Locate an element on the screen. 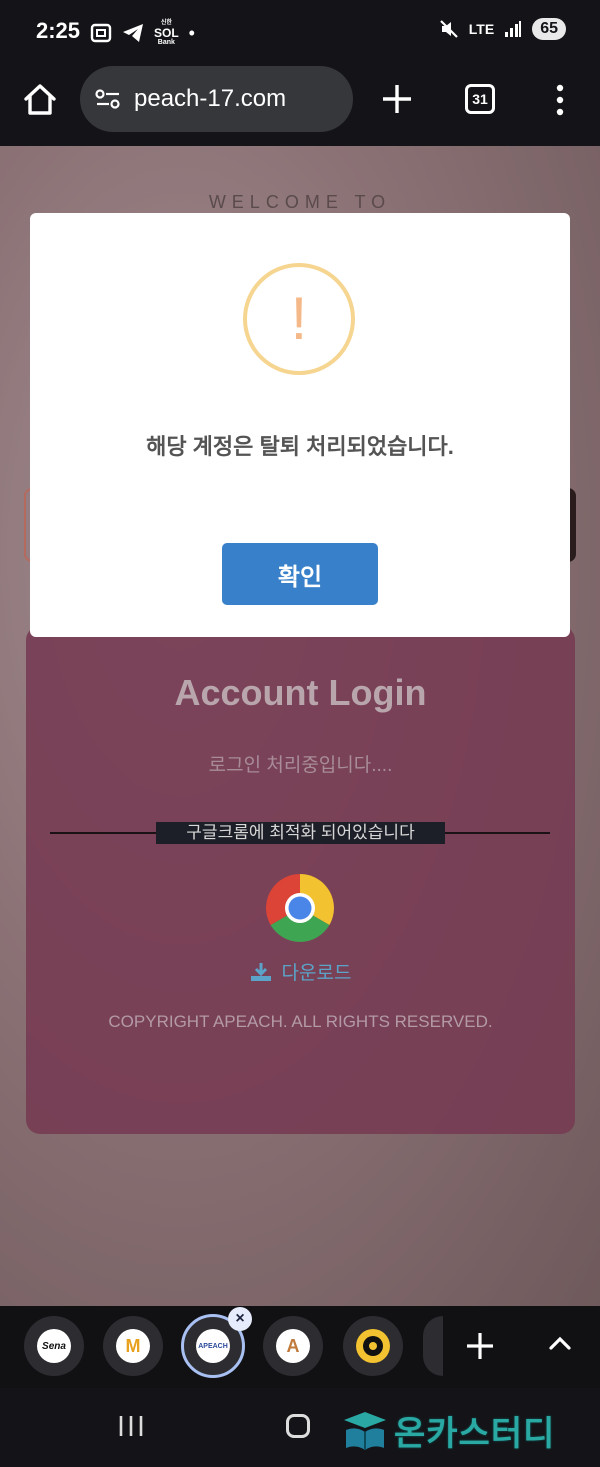 This screenshot has width=600, height=1467. url-text: peach-17.com is located at coordinates (210, 98).